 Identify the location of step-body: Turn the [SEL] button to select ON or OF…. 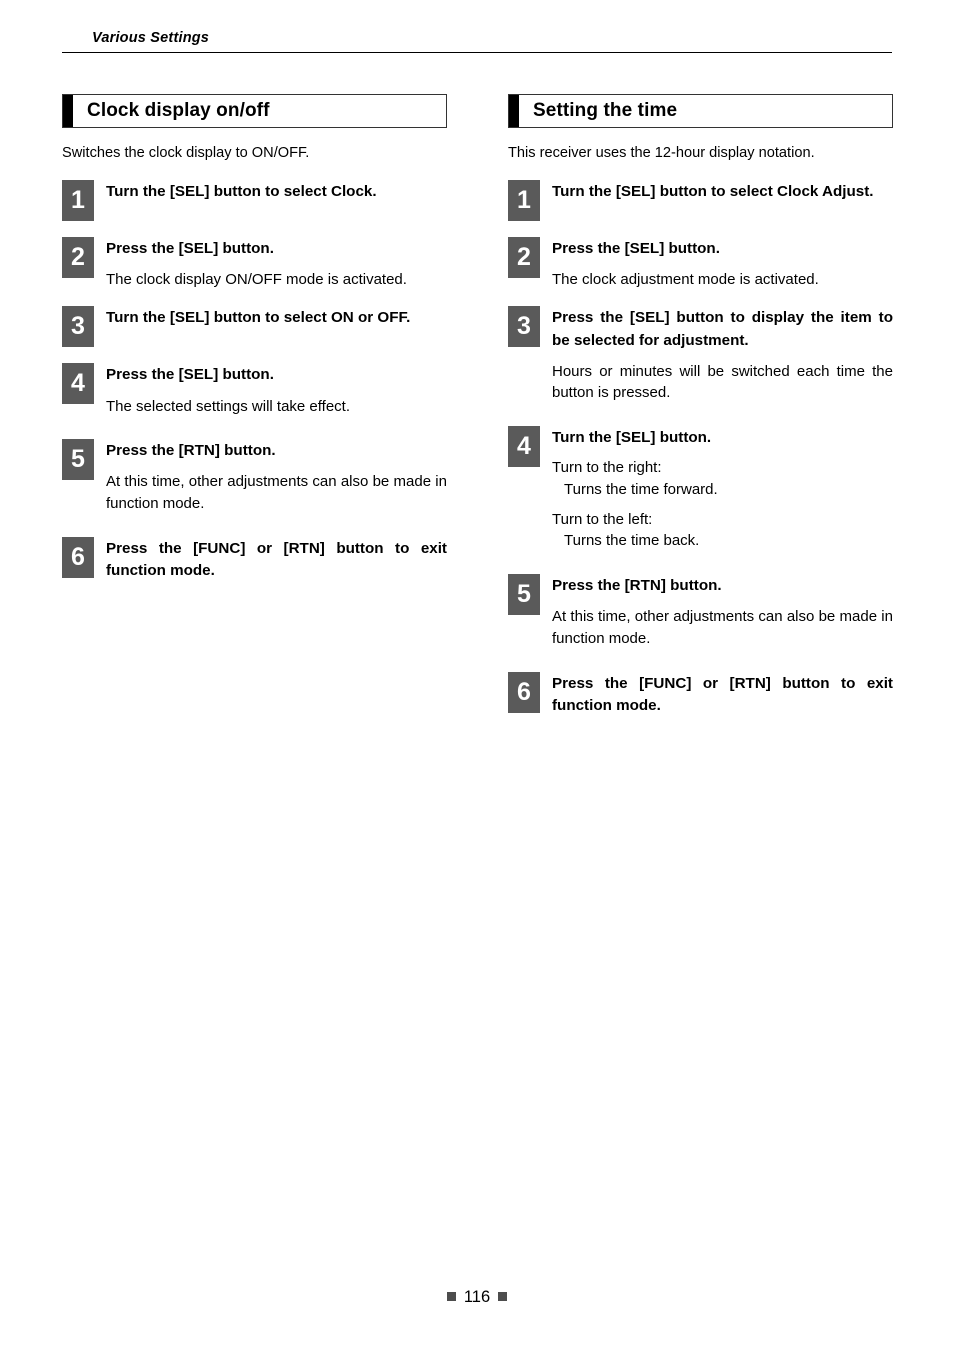
(270, 317).